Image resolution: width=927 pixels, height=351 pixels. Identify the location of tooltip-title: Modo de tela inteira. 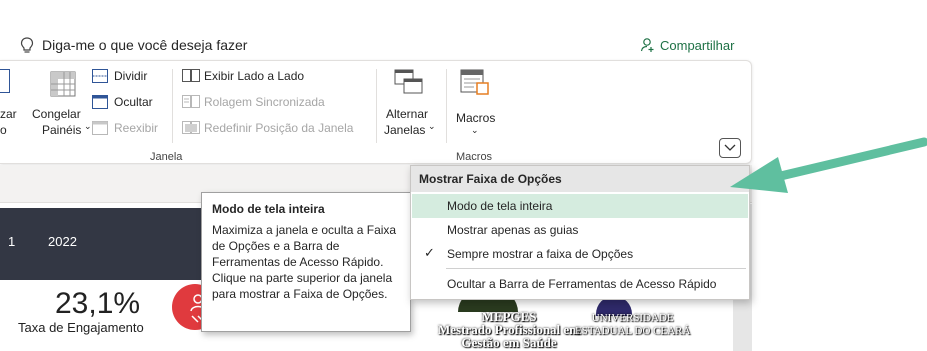
(268, 209).